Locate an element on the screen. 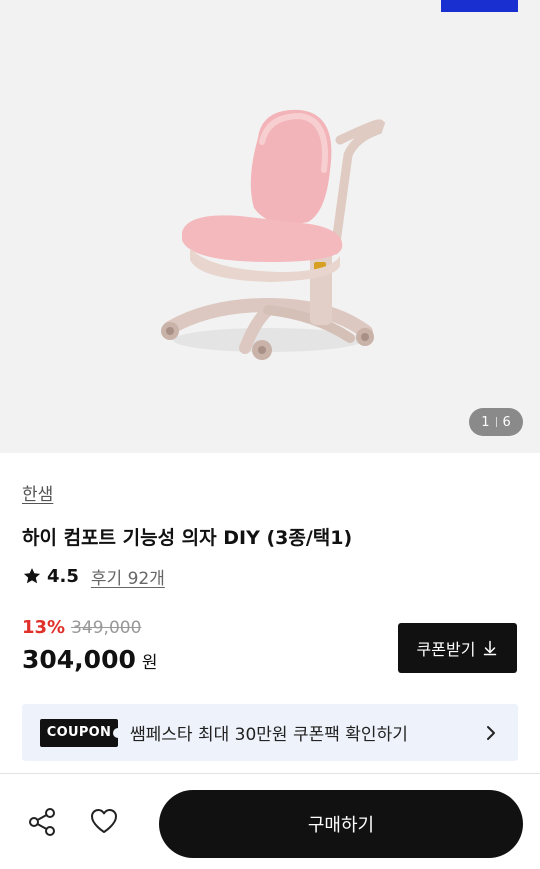 The width and height of the screenshot is (540, 869). share-icon is located at coordinates (42, 822).